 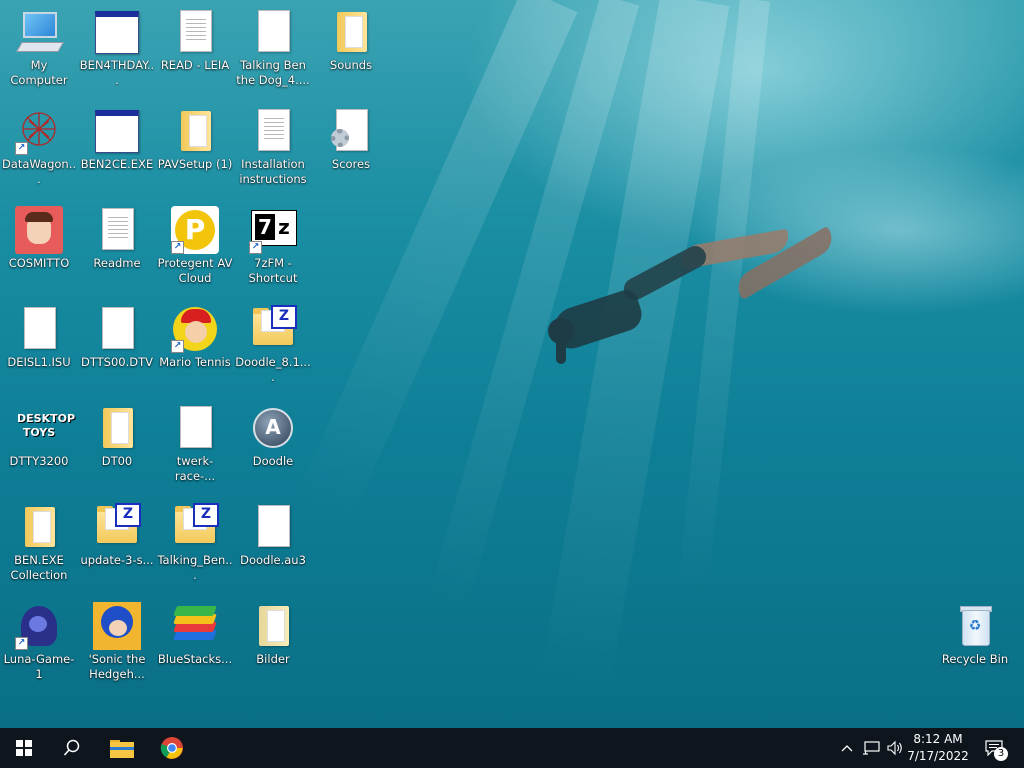 What do you see at coordinates (195, 362) in the screenshot?
I see `desktop-icon-label: Mario Tennis` at bounding box center [195, 362].